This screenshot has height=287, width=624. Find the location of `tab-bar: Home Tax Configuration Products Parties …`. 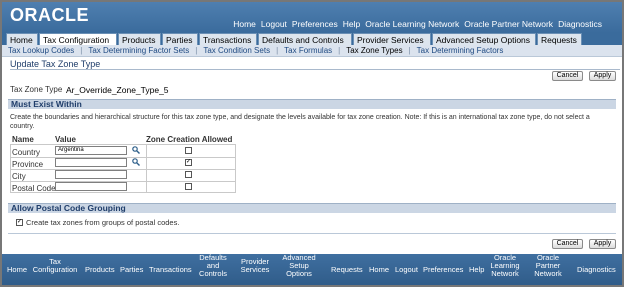

tab-bar: Home Tax Configuration Products Parties … is located at coordinates (312, 39).